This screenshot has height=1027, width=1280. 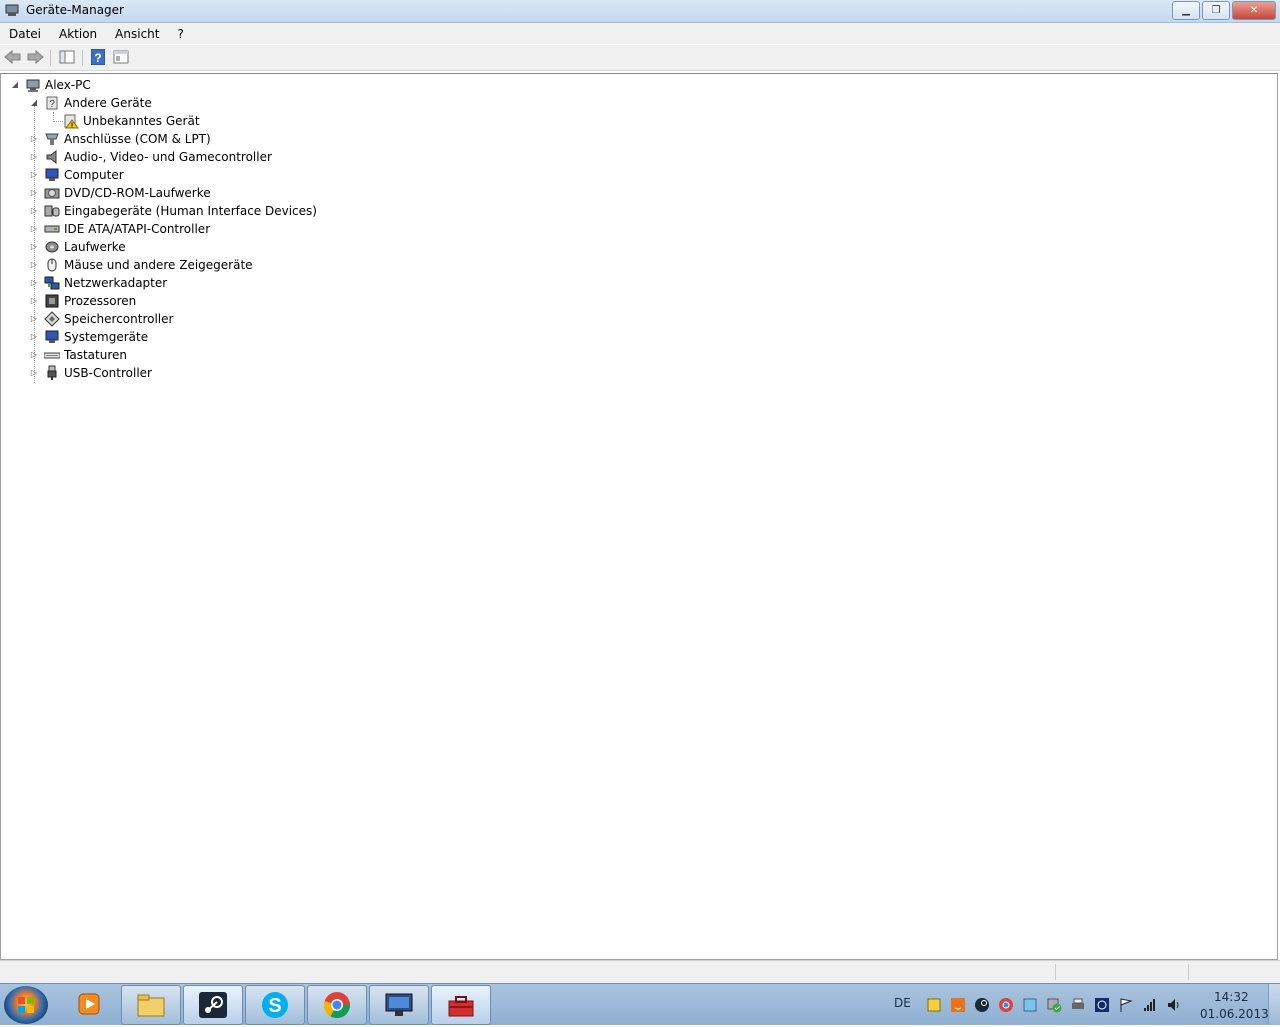 What do you see at coordinates (161, 247) in the screenshot?
I see `tree-item-laufwerke: ▷ Laufwerke` at bounding box center [161, 247].